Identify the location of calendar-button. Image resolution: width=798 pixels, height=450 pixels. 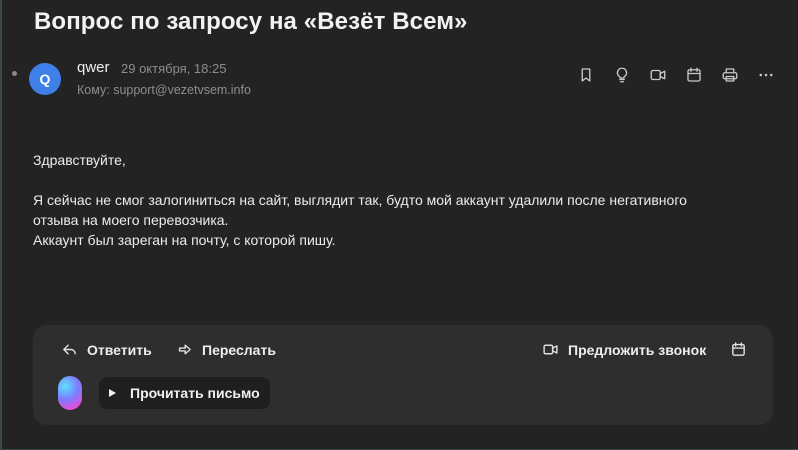
(694, 75).